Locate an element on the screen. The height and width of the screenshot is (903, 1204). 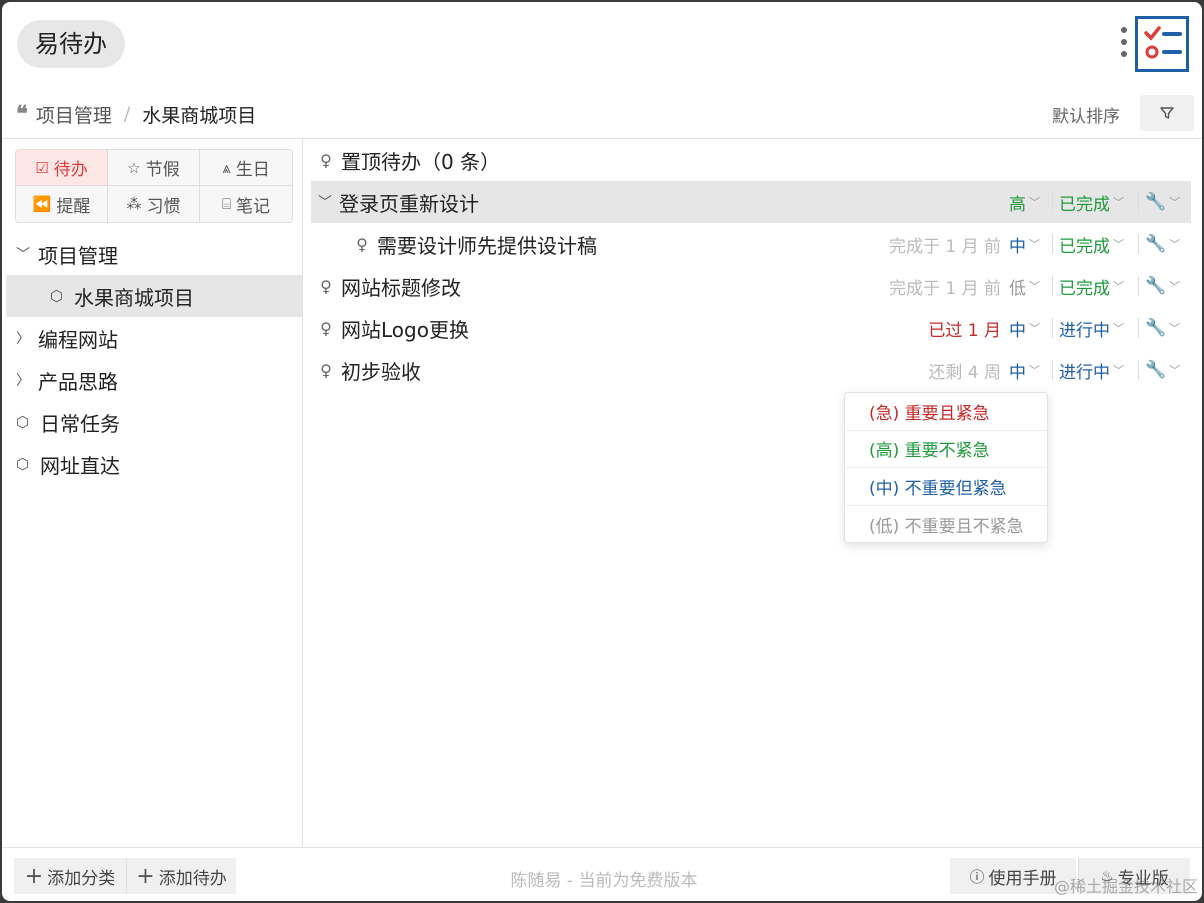
task-row: ♀ 网站Logo更换 已过 1 月 中 ﹀ 进行中 ﹀ 🔧 ﹀ is located at coordinates (751, 328).